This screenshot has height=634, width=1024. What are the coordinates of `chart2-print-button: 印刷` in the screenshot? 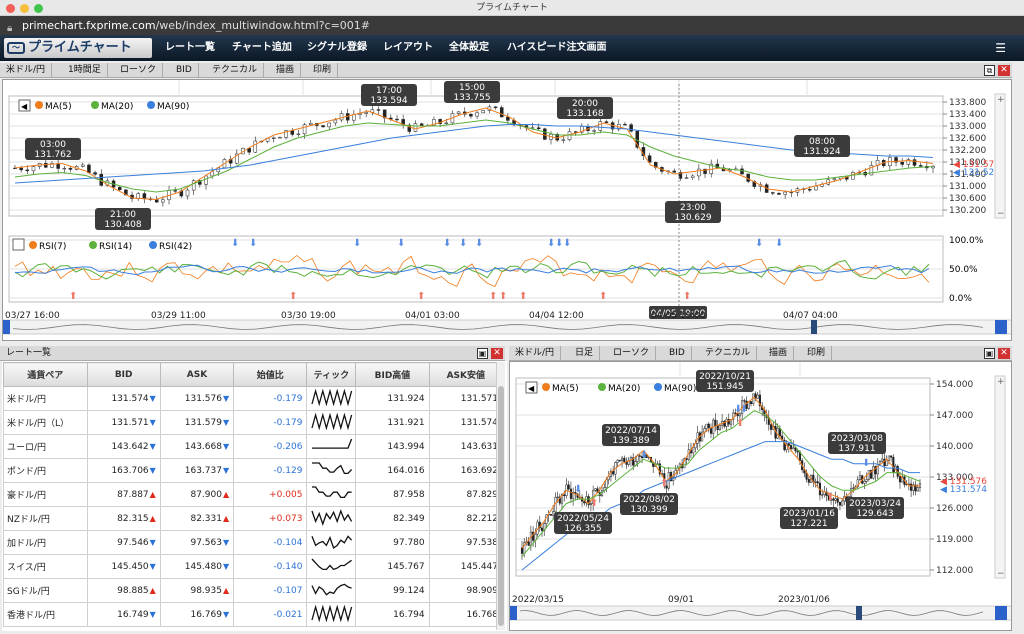 It's located at (817, 353).